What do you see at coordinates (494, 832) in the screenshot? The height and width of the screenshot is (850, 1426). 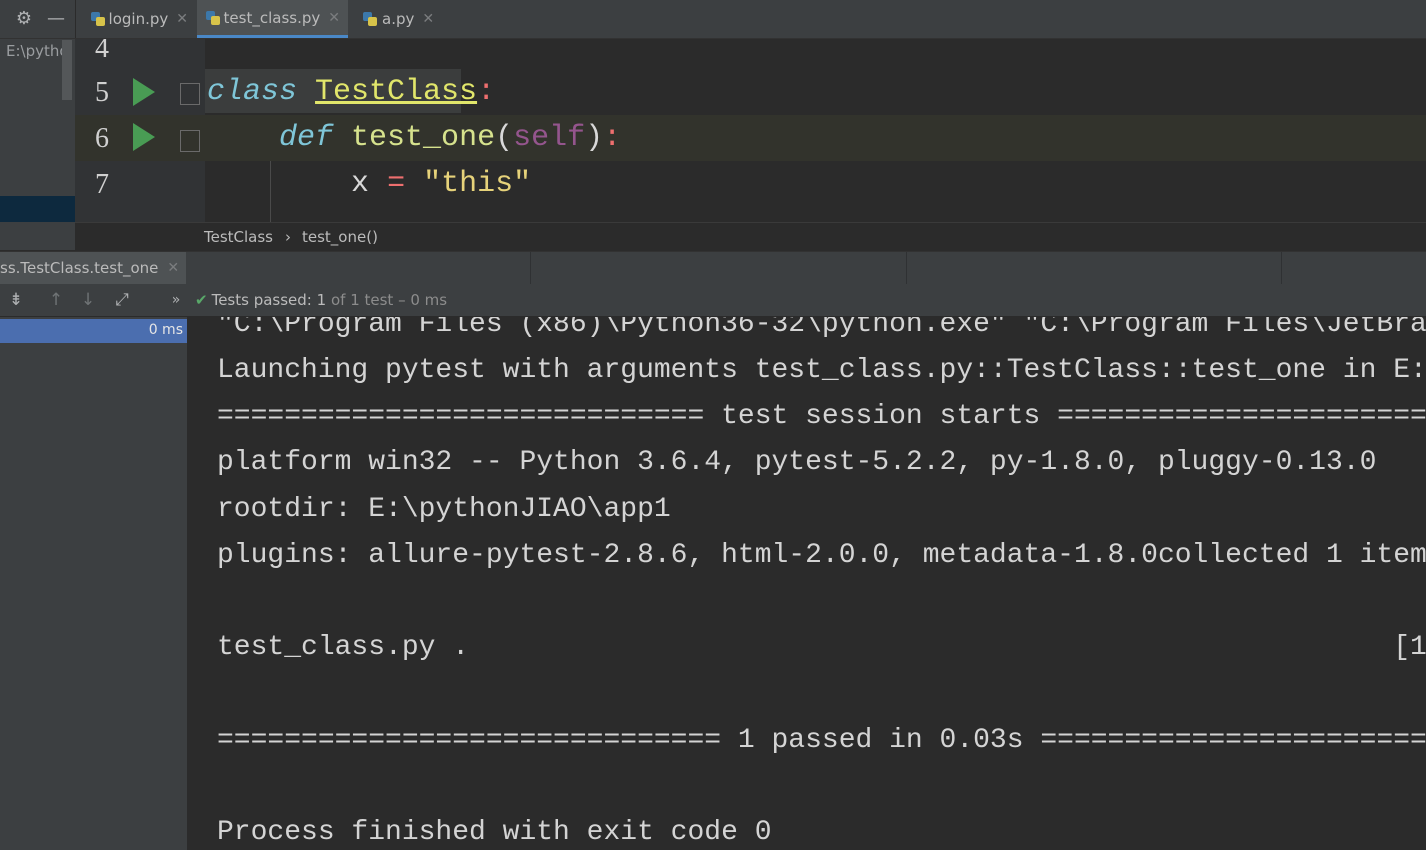 I see `console-line: Process finished with exit code 0` at bounding box center [494, 832].